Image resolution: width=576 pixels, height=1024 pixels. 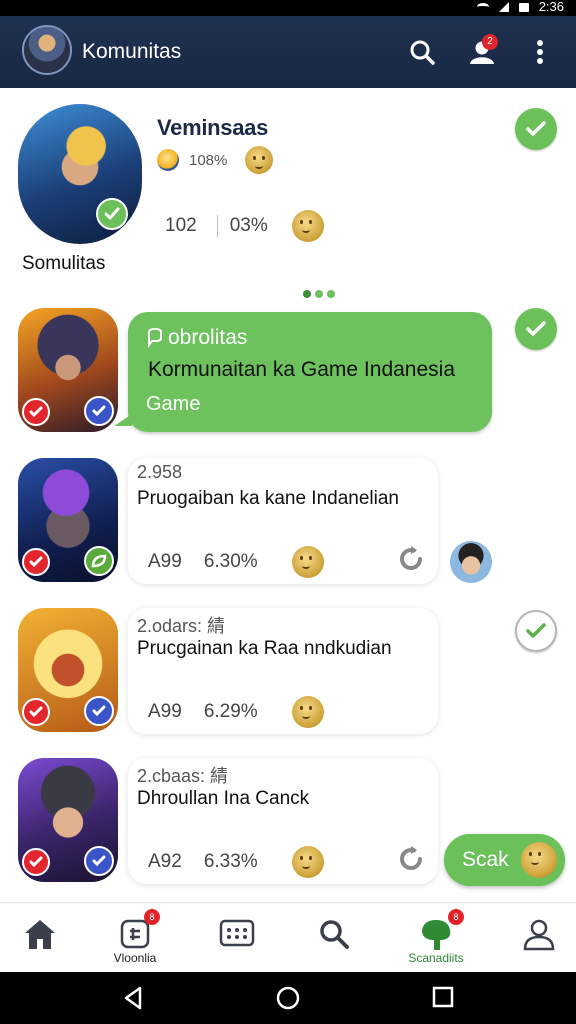 I want to click on nav-home, so click(x=45, y=938).